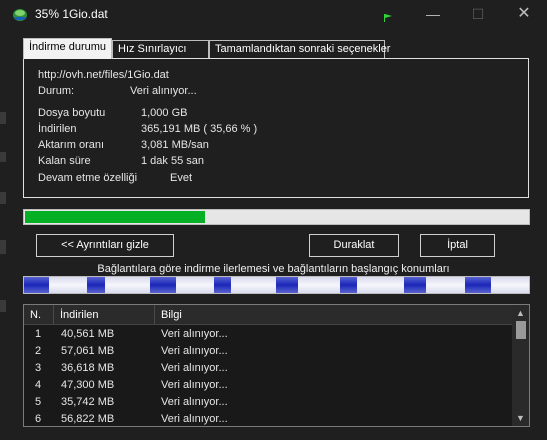 This screenshot has width=547, height=440. Describe the element at coordinates (20, 15) in the screenshot. I see `idm-globe-icon` at that location.